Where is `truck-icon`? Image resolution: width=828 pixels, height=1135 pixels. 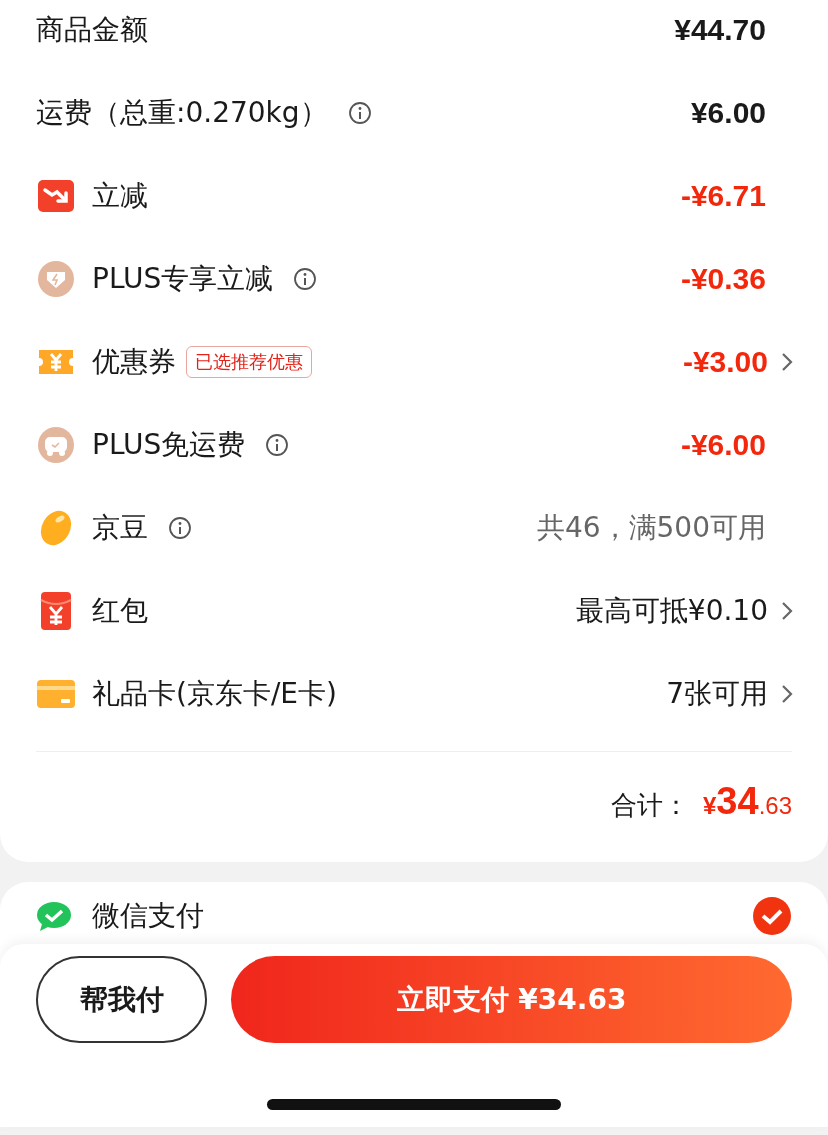
truck-icon is located at coordinates (56, 444).